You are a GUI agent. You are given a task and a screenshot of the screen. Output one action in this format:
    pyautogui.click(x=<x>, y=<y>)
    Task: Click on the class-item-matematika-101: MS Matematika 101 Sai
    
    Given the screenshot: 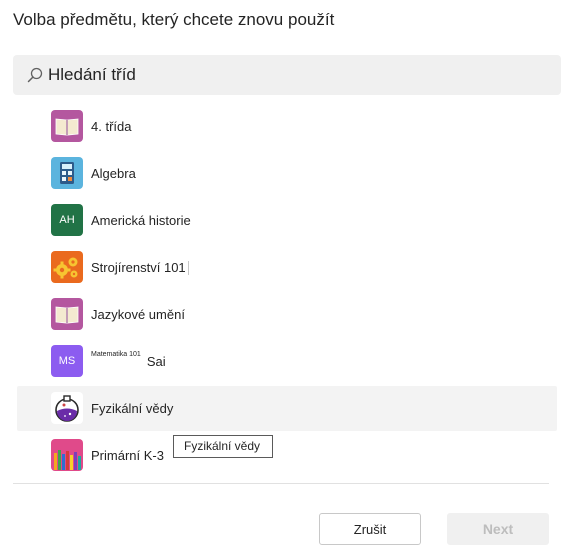 What is the action you would take?
    pyautogui.click(x=287, y=361)
    